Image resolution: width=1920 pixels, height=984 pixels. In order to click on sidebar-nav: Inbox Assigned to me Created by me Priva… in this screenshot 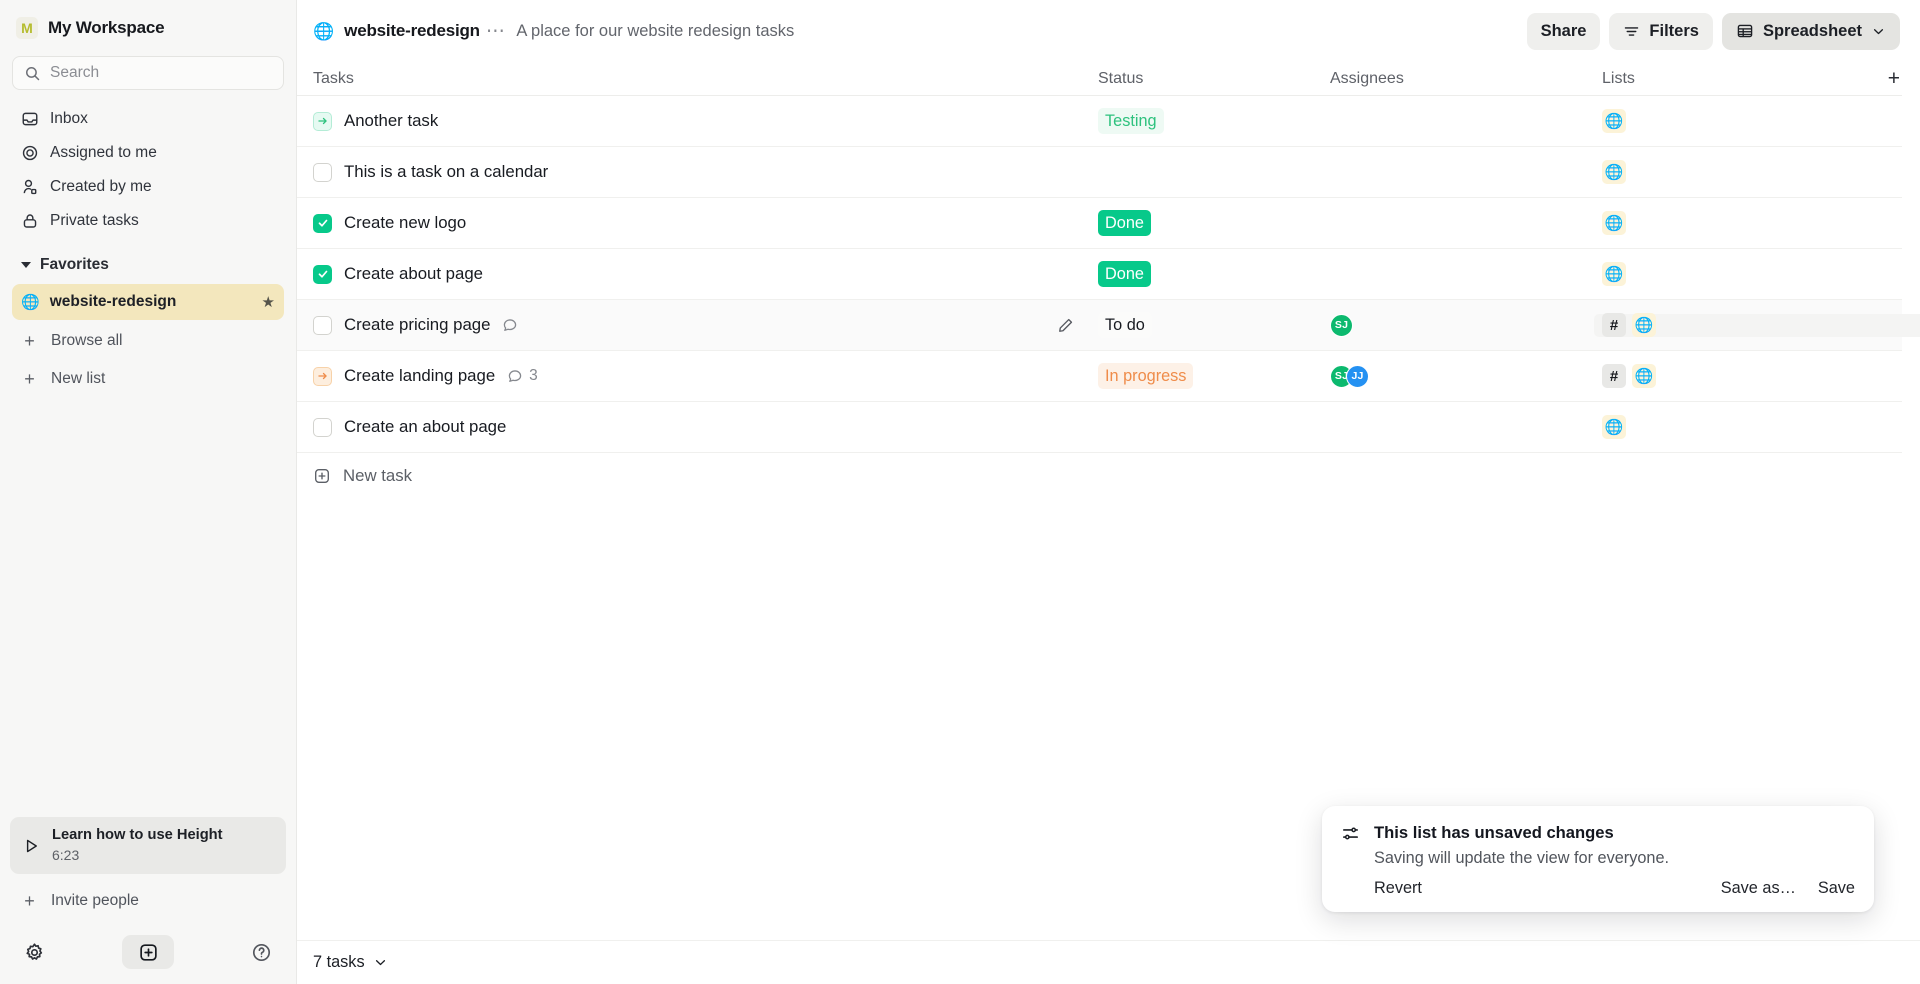, I will do `click(148, 169)`.